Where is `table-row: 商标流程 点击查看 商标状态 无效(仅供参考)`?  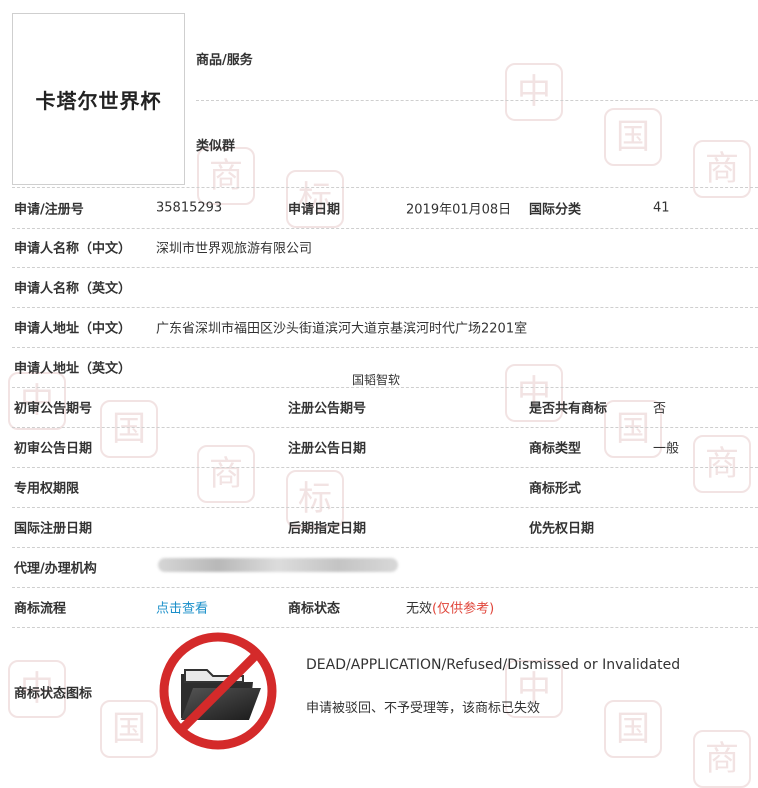
table-row: 商标流程 点击查看 商标状态 无效(仅供参考) is located at coordinates (385, 607).